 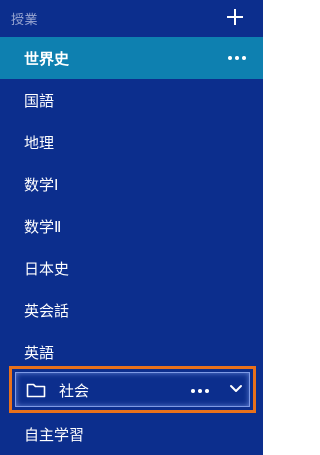 What do you see at coordinates (47, 59) in the screenshot?
I see `sidebar-item-label: 世界史` at bounding box center [47, 59].